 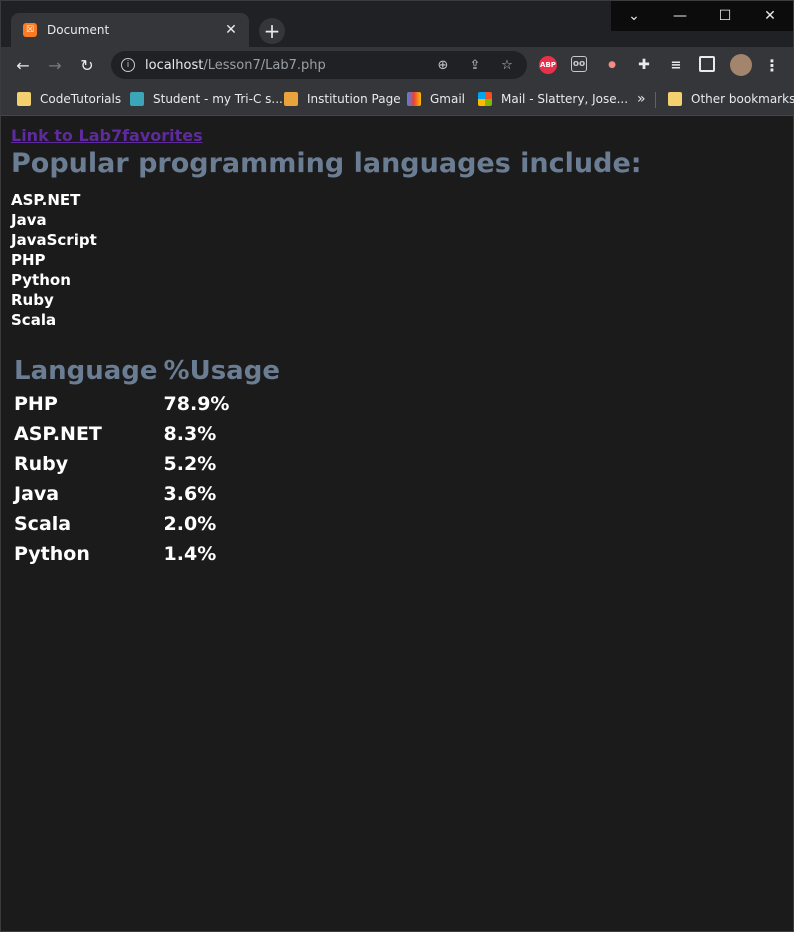 I want to click on table-row: PHP 78.9%, so click(x=147, y=405).